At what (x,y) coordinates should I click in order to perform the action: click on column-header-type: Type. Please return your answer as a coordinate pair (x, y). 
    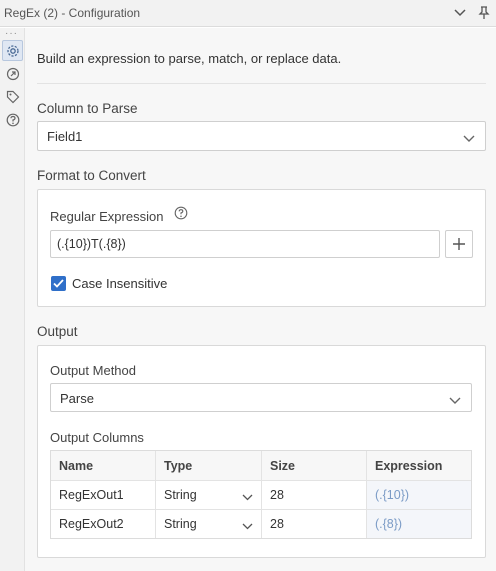
    Looking at the image, I should click on (208, 465).